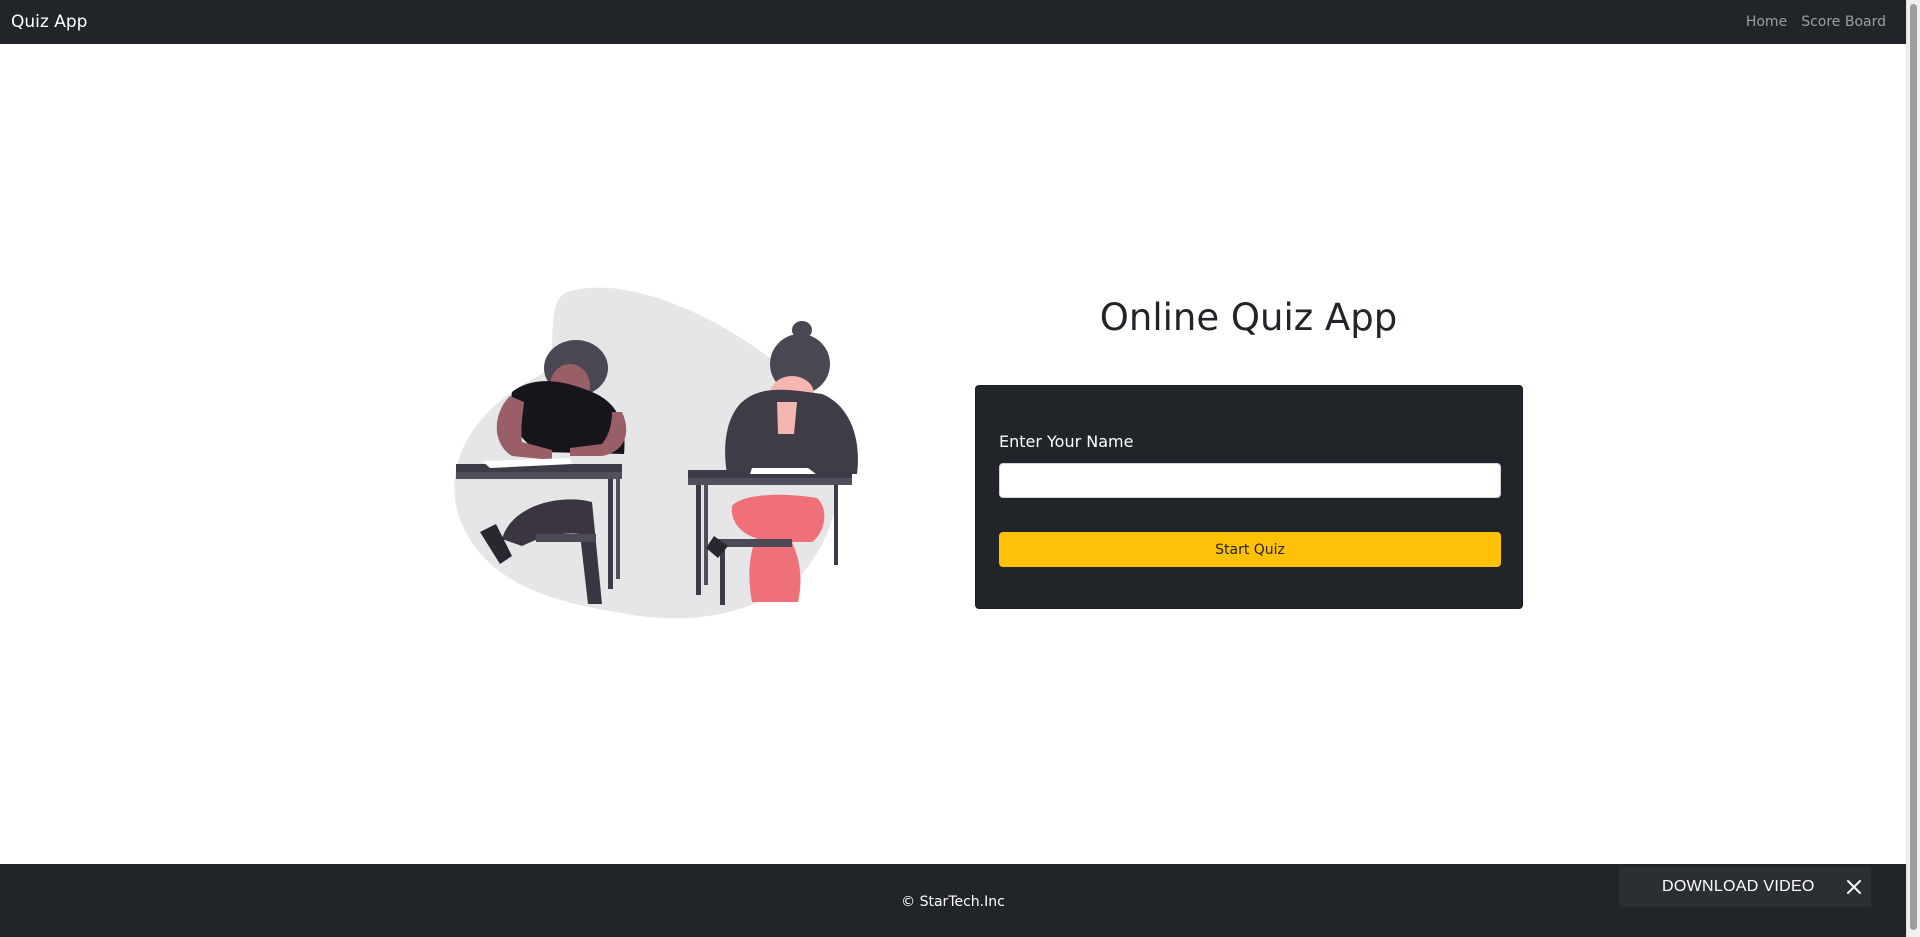 This screenshot has width=1920, height=937. Describe the element at coordinates (1250, 549) in the screenshot. I see `start-quiz-button: Start Quiz` at that location.